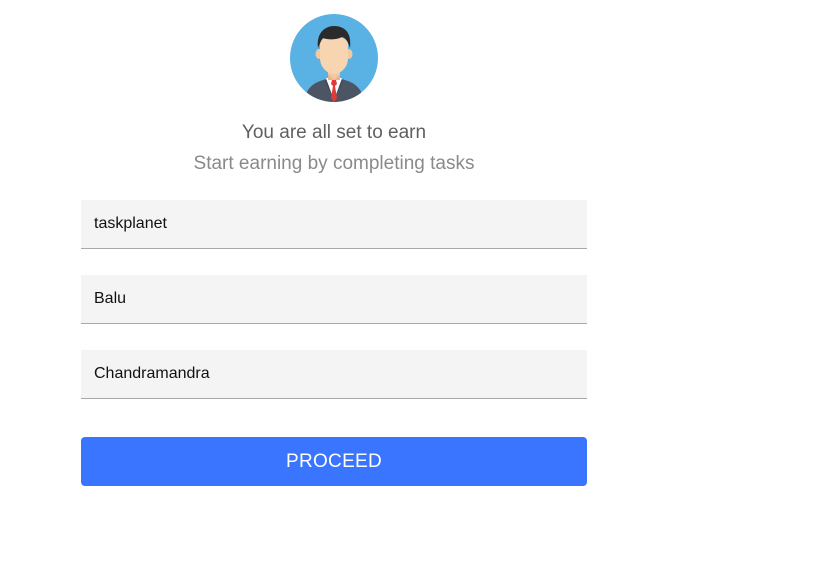 This screenshot has height=564, width=830. I want to click on welcome-title: You are all set to earn, so click(334, 132).